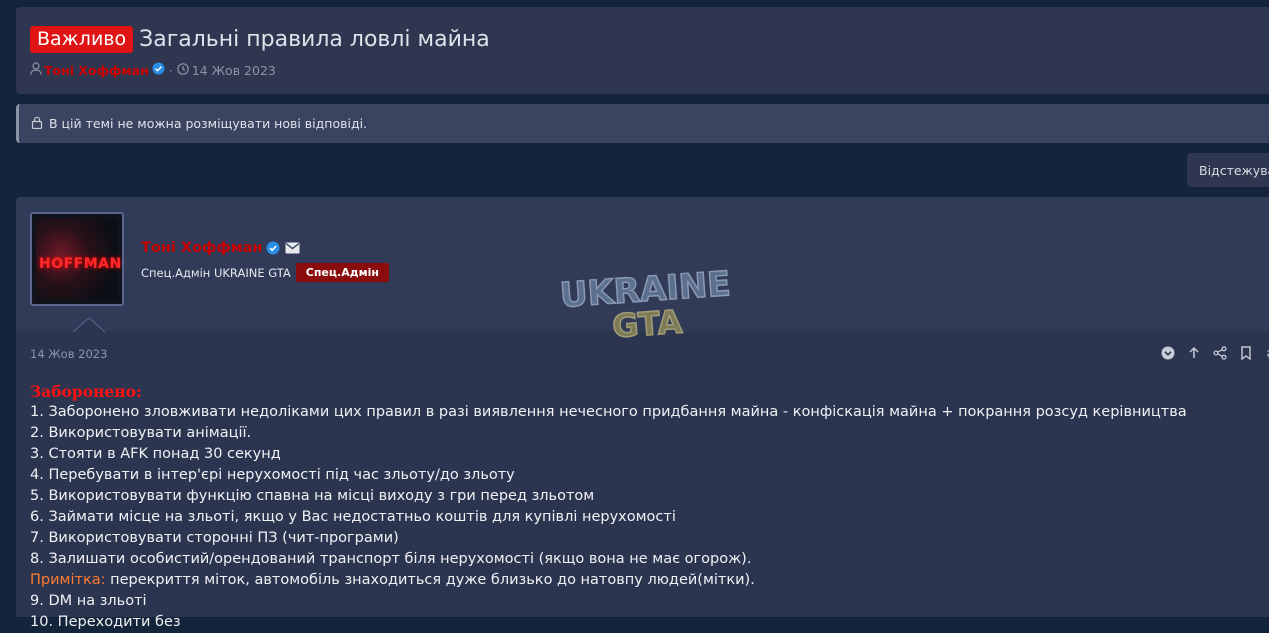 The width and height of the screenshot is (1269, 633). I want to click on rule-line-3: 3. Стояти в AFK понад 30 секунд, so click(155, 454).